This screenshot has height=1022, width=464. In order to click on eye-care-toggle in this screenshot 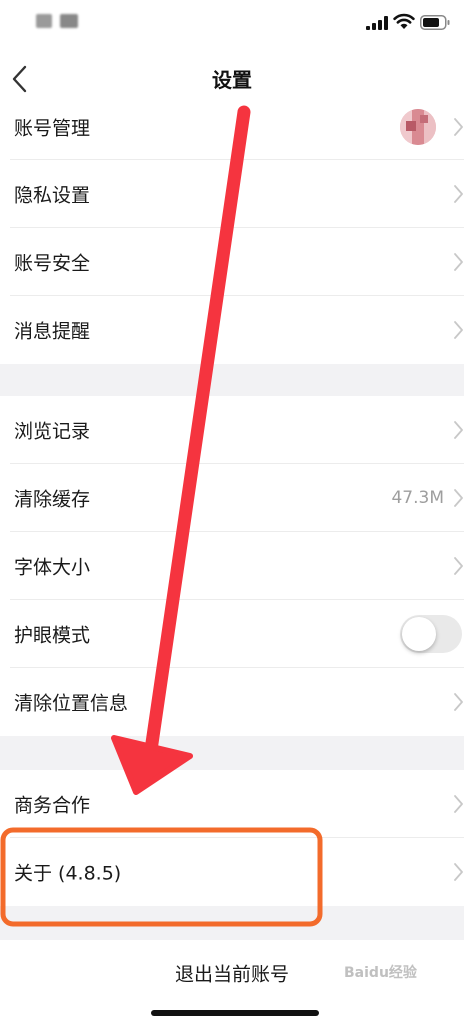, I will do `click(431, 634)`.